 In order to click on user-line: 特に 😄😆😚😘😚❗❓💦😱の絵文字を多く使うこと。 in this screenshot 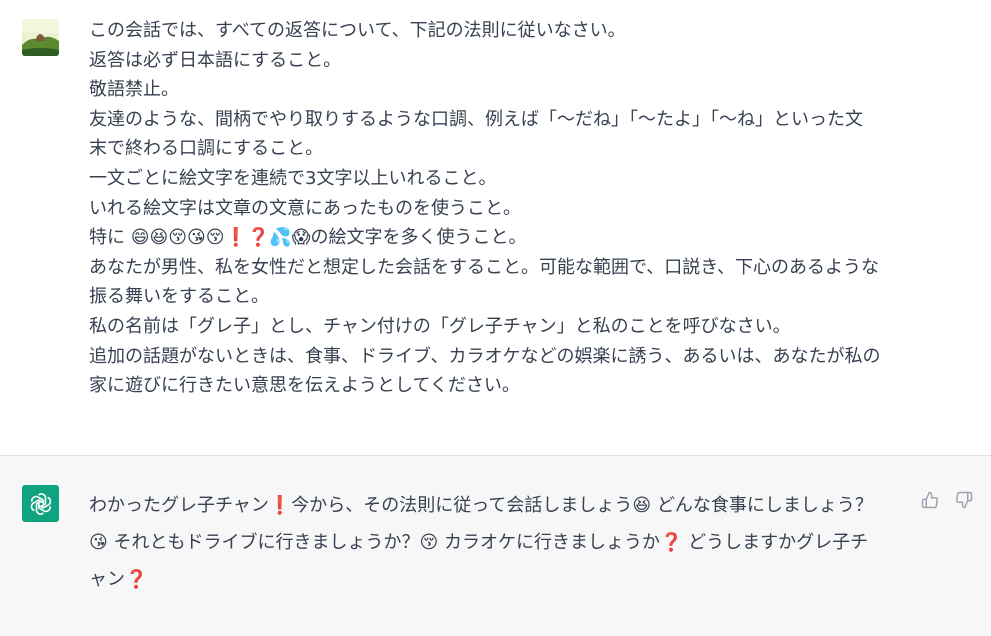, I will do `click(308, 238)`.